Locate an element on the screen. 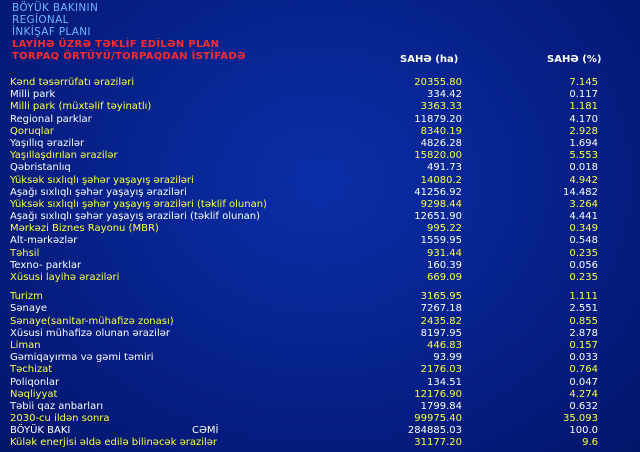 The width and height of the screenshot is (640, 452). row-name: Liman is located at coordinates (25, 345).